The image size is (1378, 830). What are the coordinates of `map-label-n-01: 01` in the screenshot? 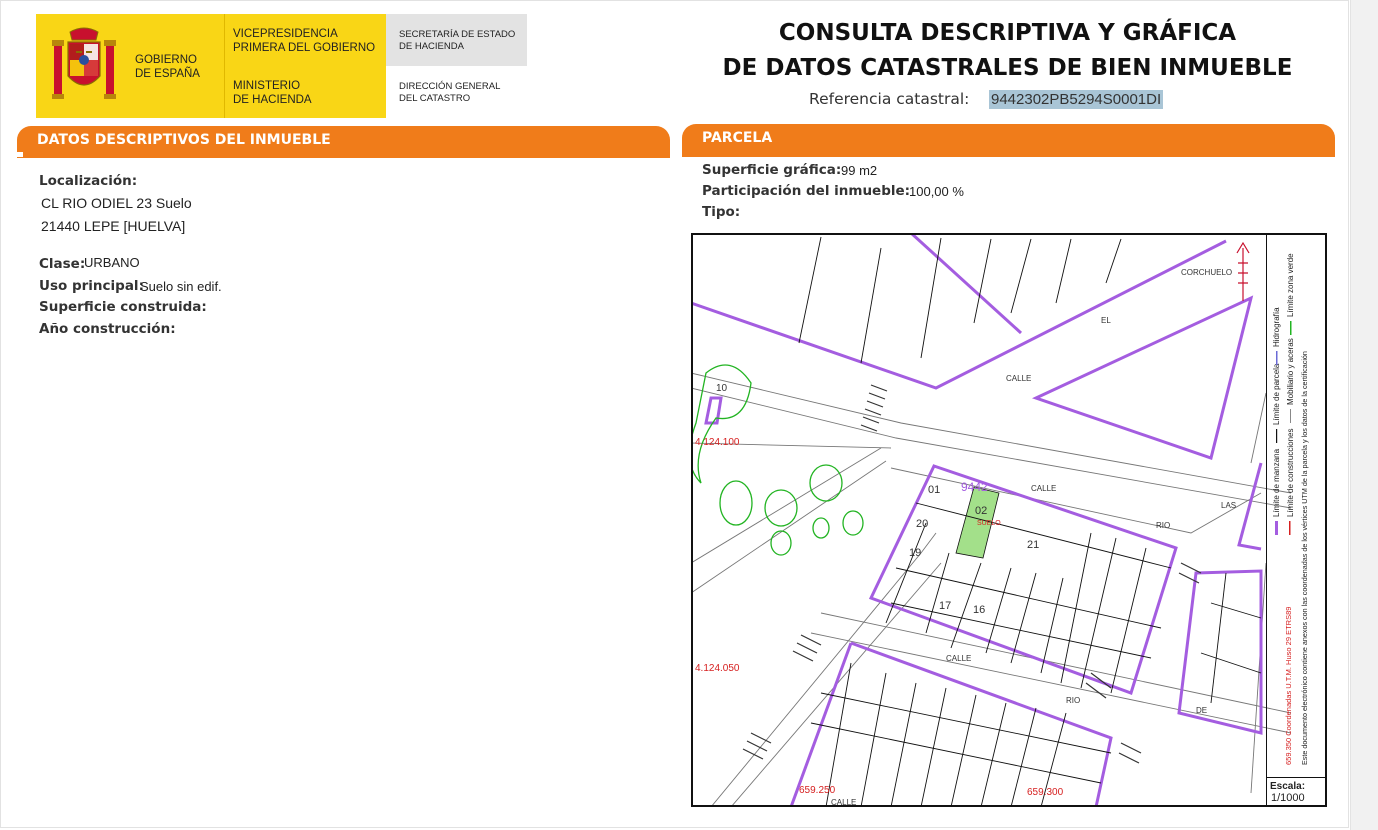 It's located at (934, 490).